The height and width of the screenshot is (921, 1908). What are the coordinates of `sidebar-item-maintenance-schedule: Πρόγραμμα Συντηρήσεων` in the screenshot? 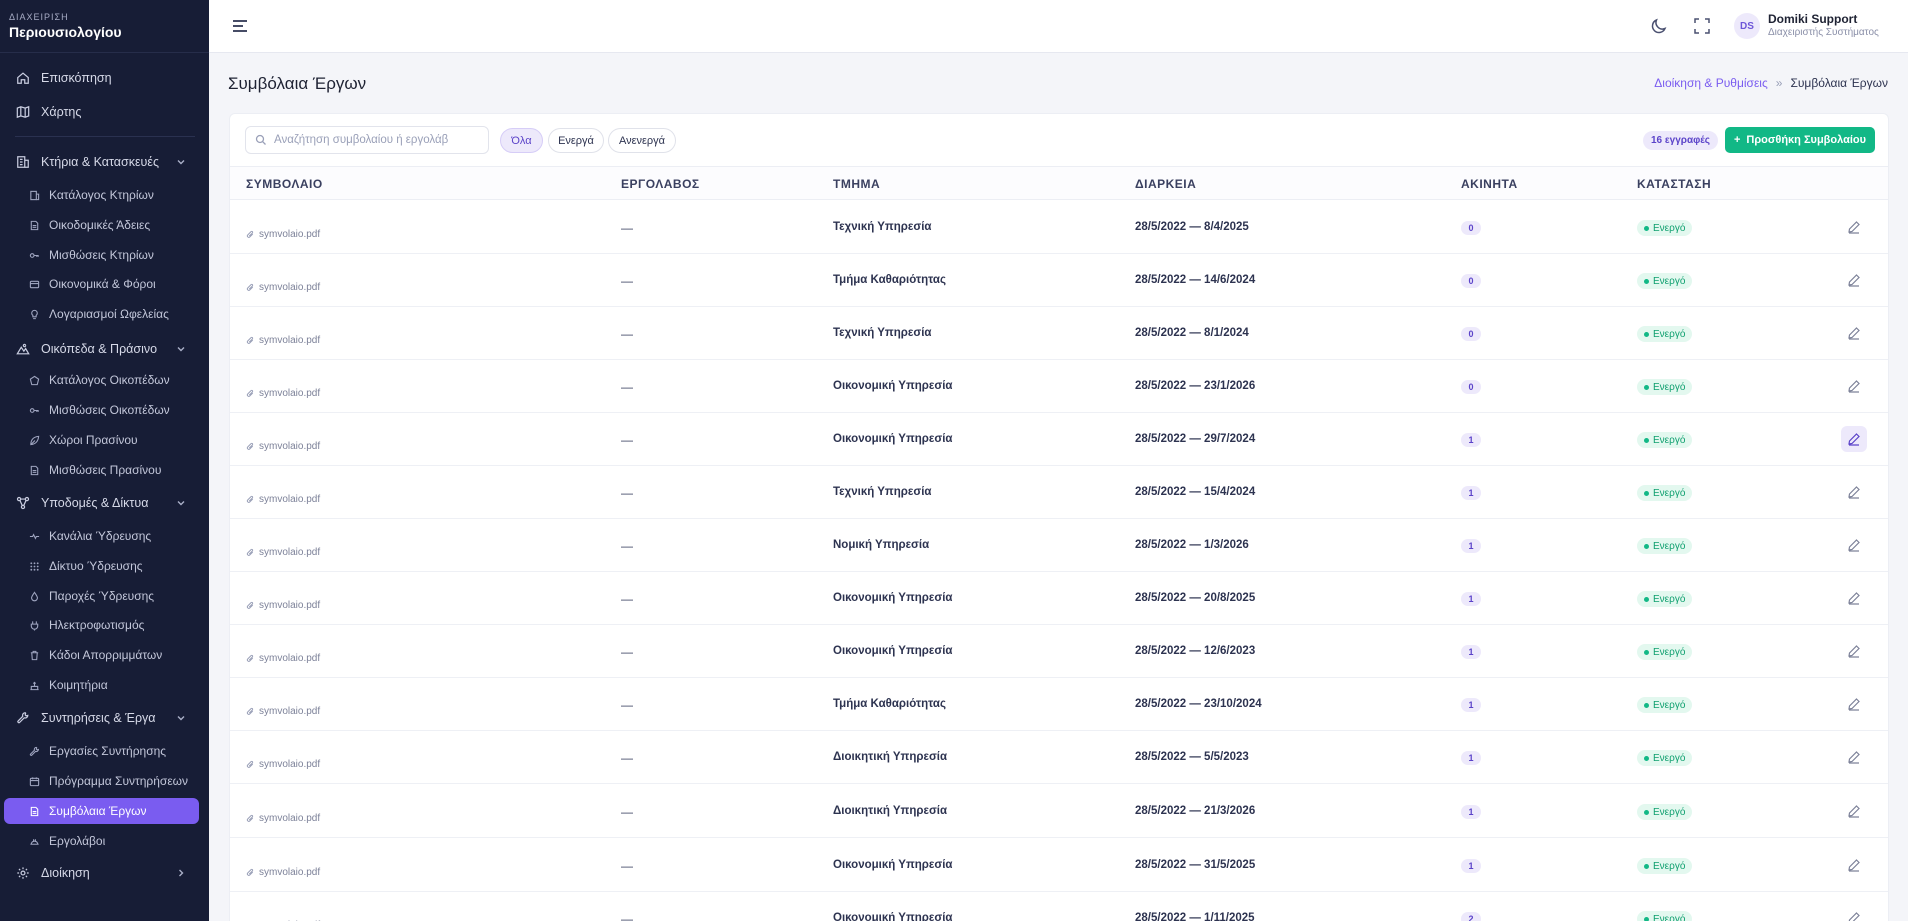 It's located at (104, 781).